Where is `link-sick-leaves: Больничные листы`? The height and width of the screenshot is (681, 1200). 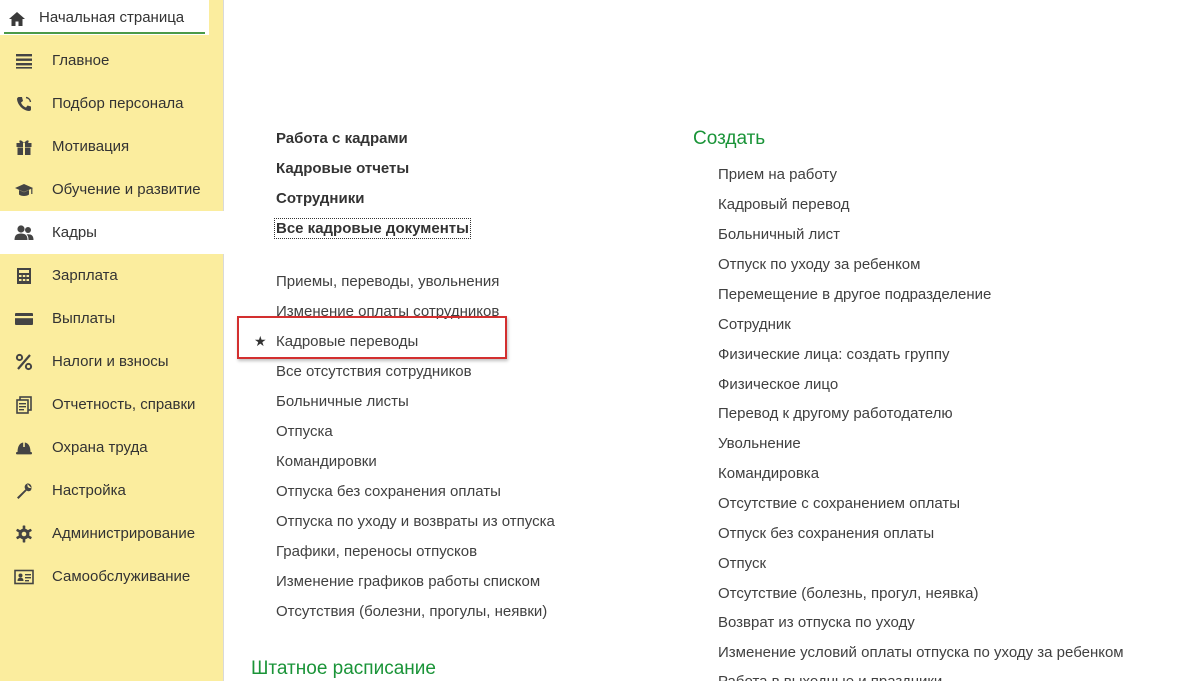
link-sick-leaves: Больничные листы is located at coordinates (342, 401).